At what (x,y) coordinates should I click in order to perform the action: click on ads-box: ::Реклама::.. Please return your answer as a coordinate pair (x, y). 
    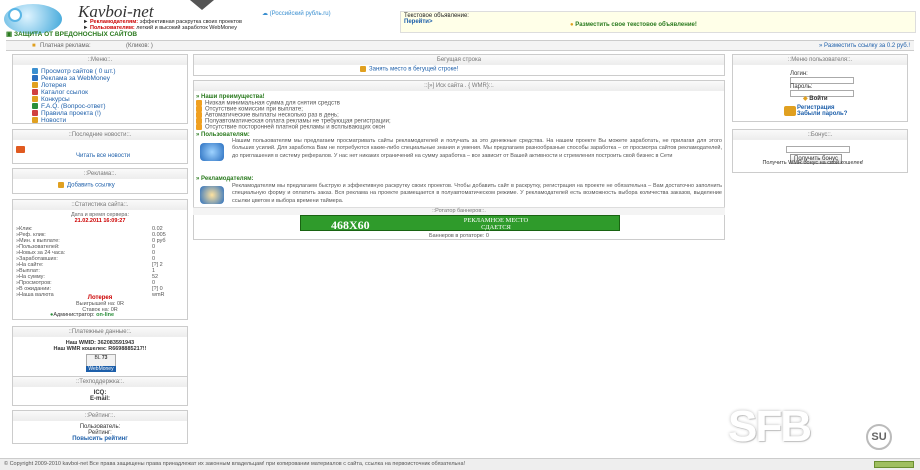
    Looking at the image, I should click on (100, 181).